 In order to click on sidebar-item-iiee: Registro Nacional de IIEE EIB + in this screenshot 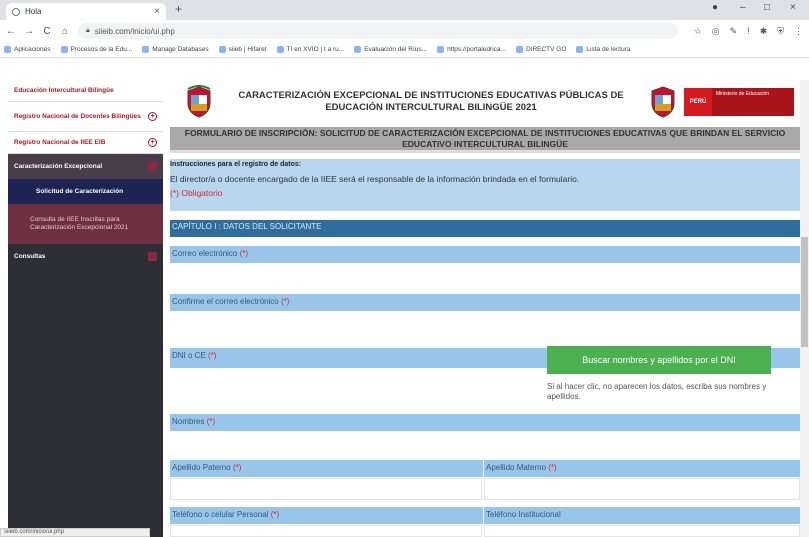, I will do `click(85, 143)`.